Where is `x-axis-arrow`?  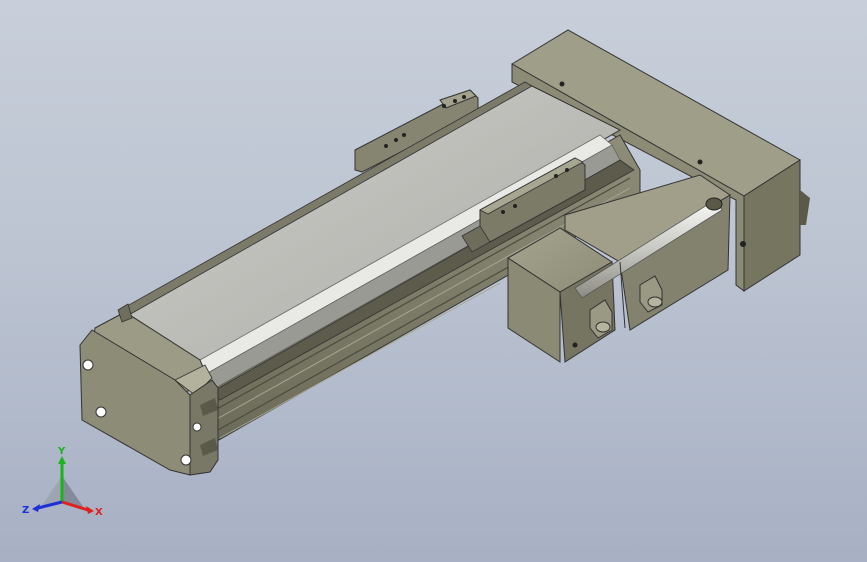 x-axis-arrow is located at coordinates (90, 510).